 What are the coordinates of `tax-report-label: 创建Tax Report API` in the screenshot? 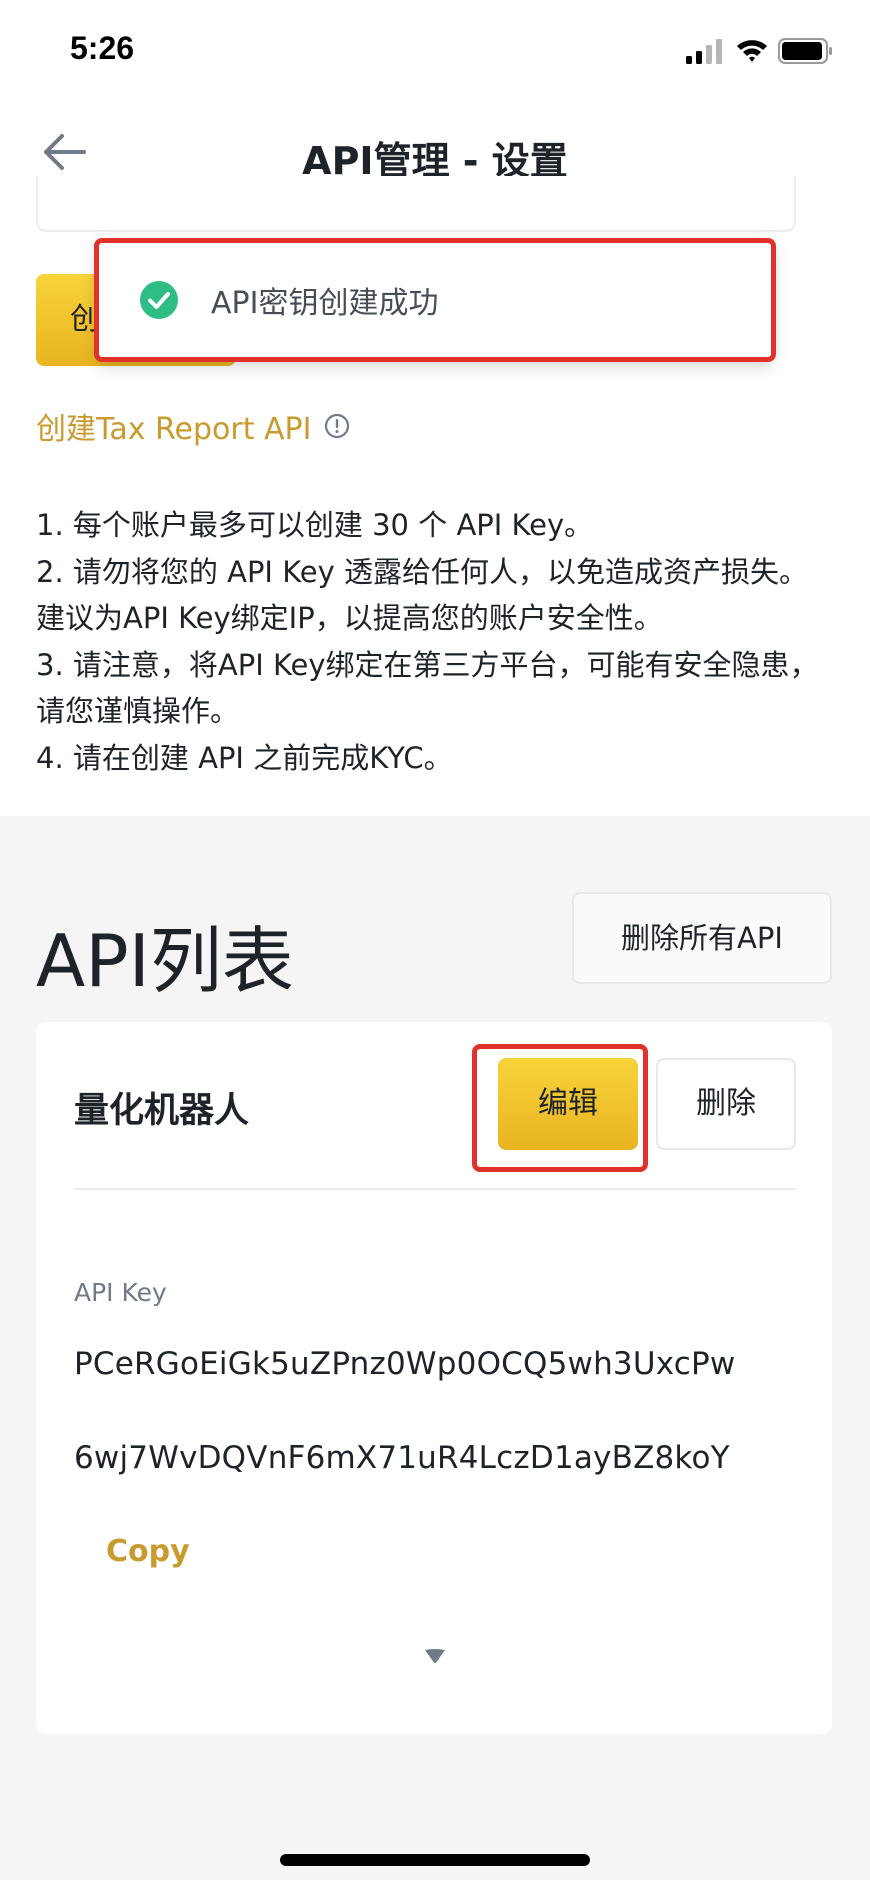 It's located at (174, 429).